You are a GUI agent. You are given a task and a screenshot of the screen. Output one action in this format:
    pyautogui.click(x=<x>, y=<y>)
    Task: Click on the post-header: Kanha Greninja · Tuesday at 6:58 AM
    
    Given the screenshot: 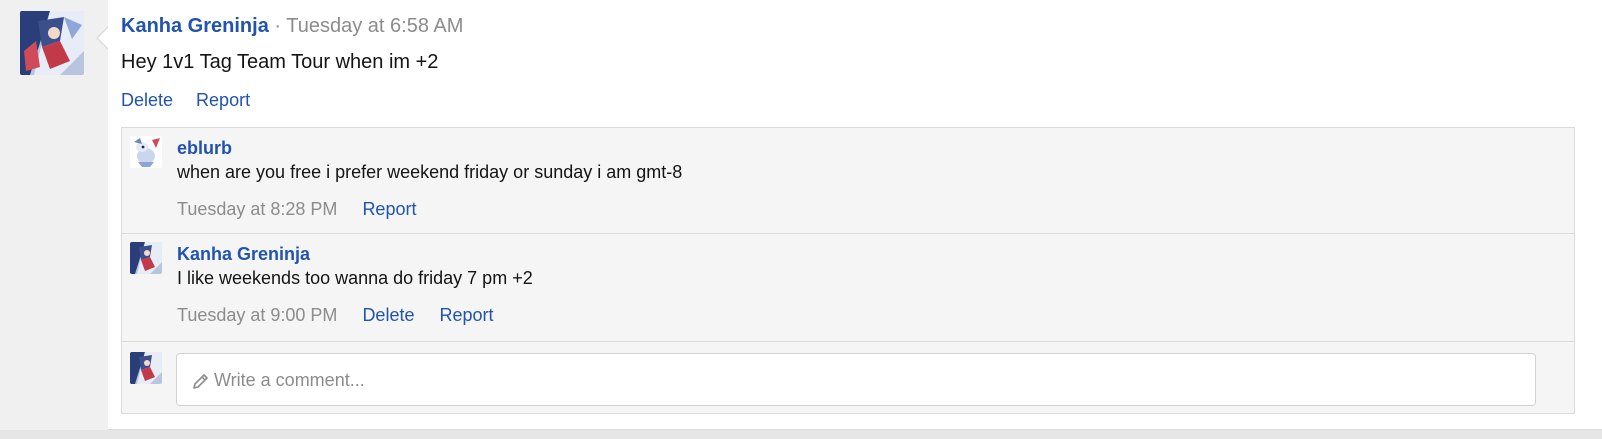 What is the action you would take?
    pyautogui.click(x=292, y=26)
    